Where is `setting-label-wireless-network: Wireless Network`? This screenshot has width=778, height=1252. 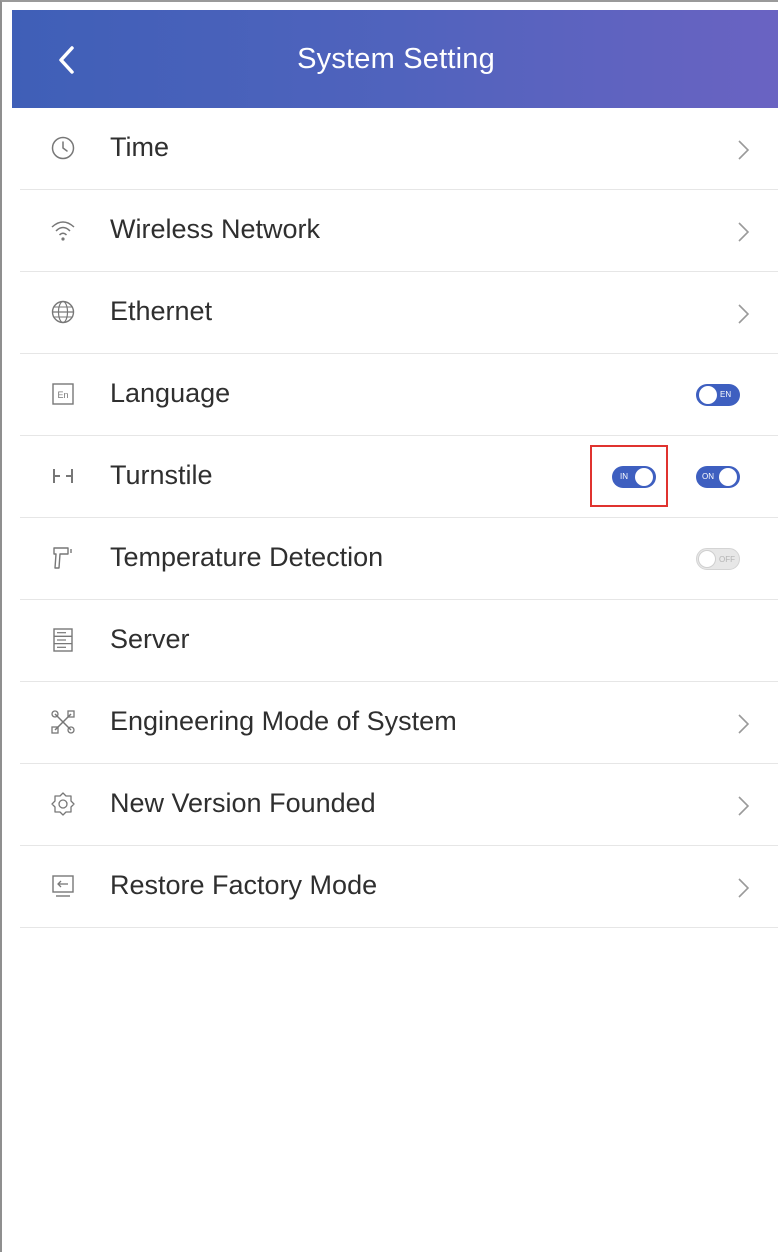
setting-label-wireless-network: Wireless Network is located at coordinates (215, 229).